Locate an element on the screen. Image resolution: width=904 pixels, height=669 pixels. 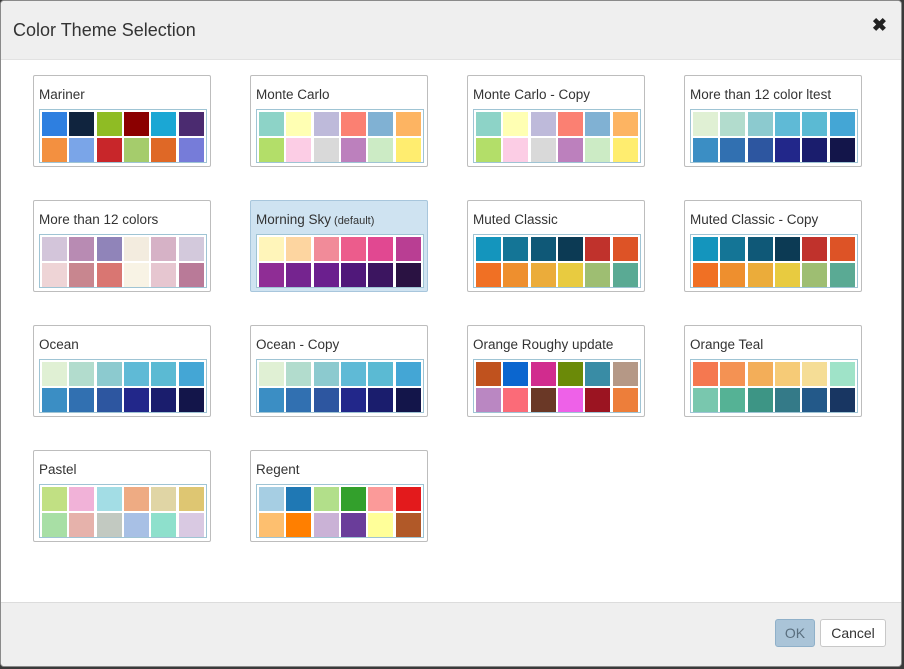
ok-button: OK is located at coordinates (795, 633).